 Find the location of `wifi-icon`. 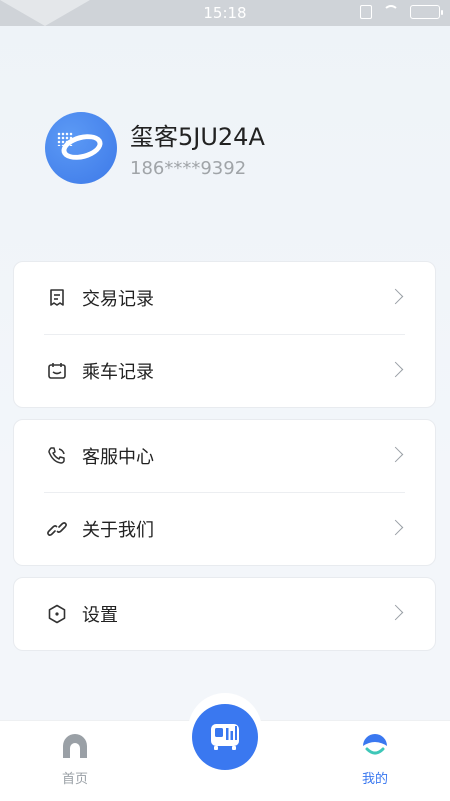

wifi-icon is located at coordinates (391, 12).